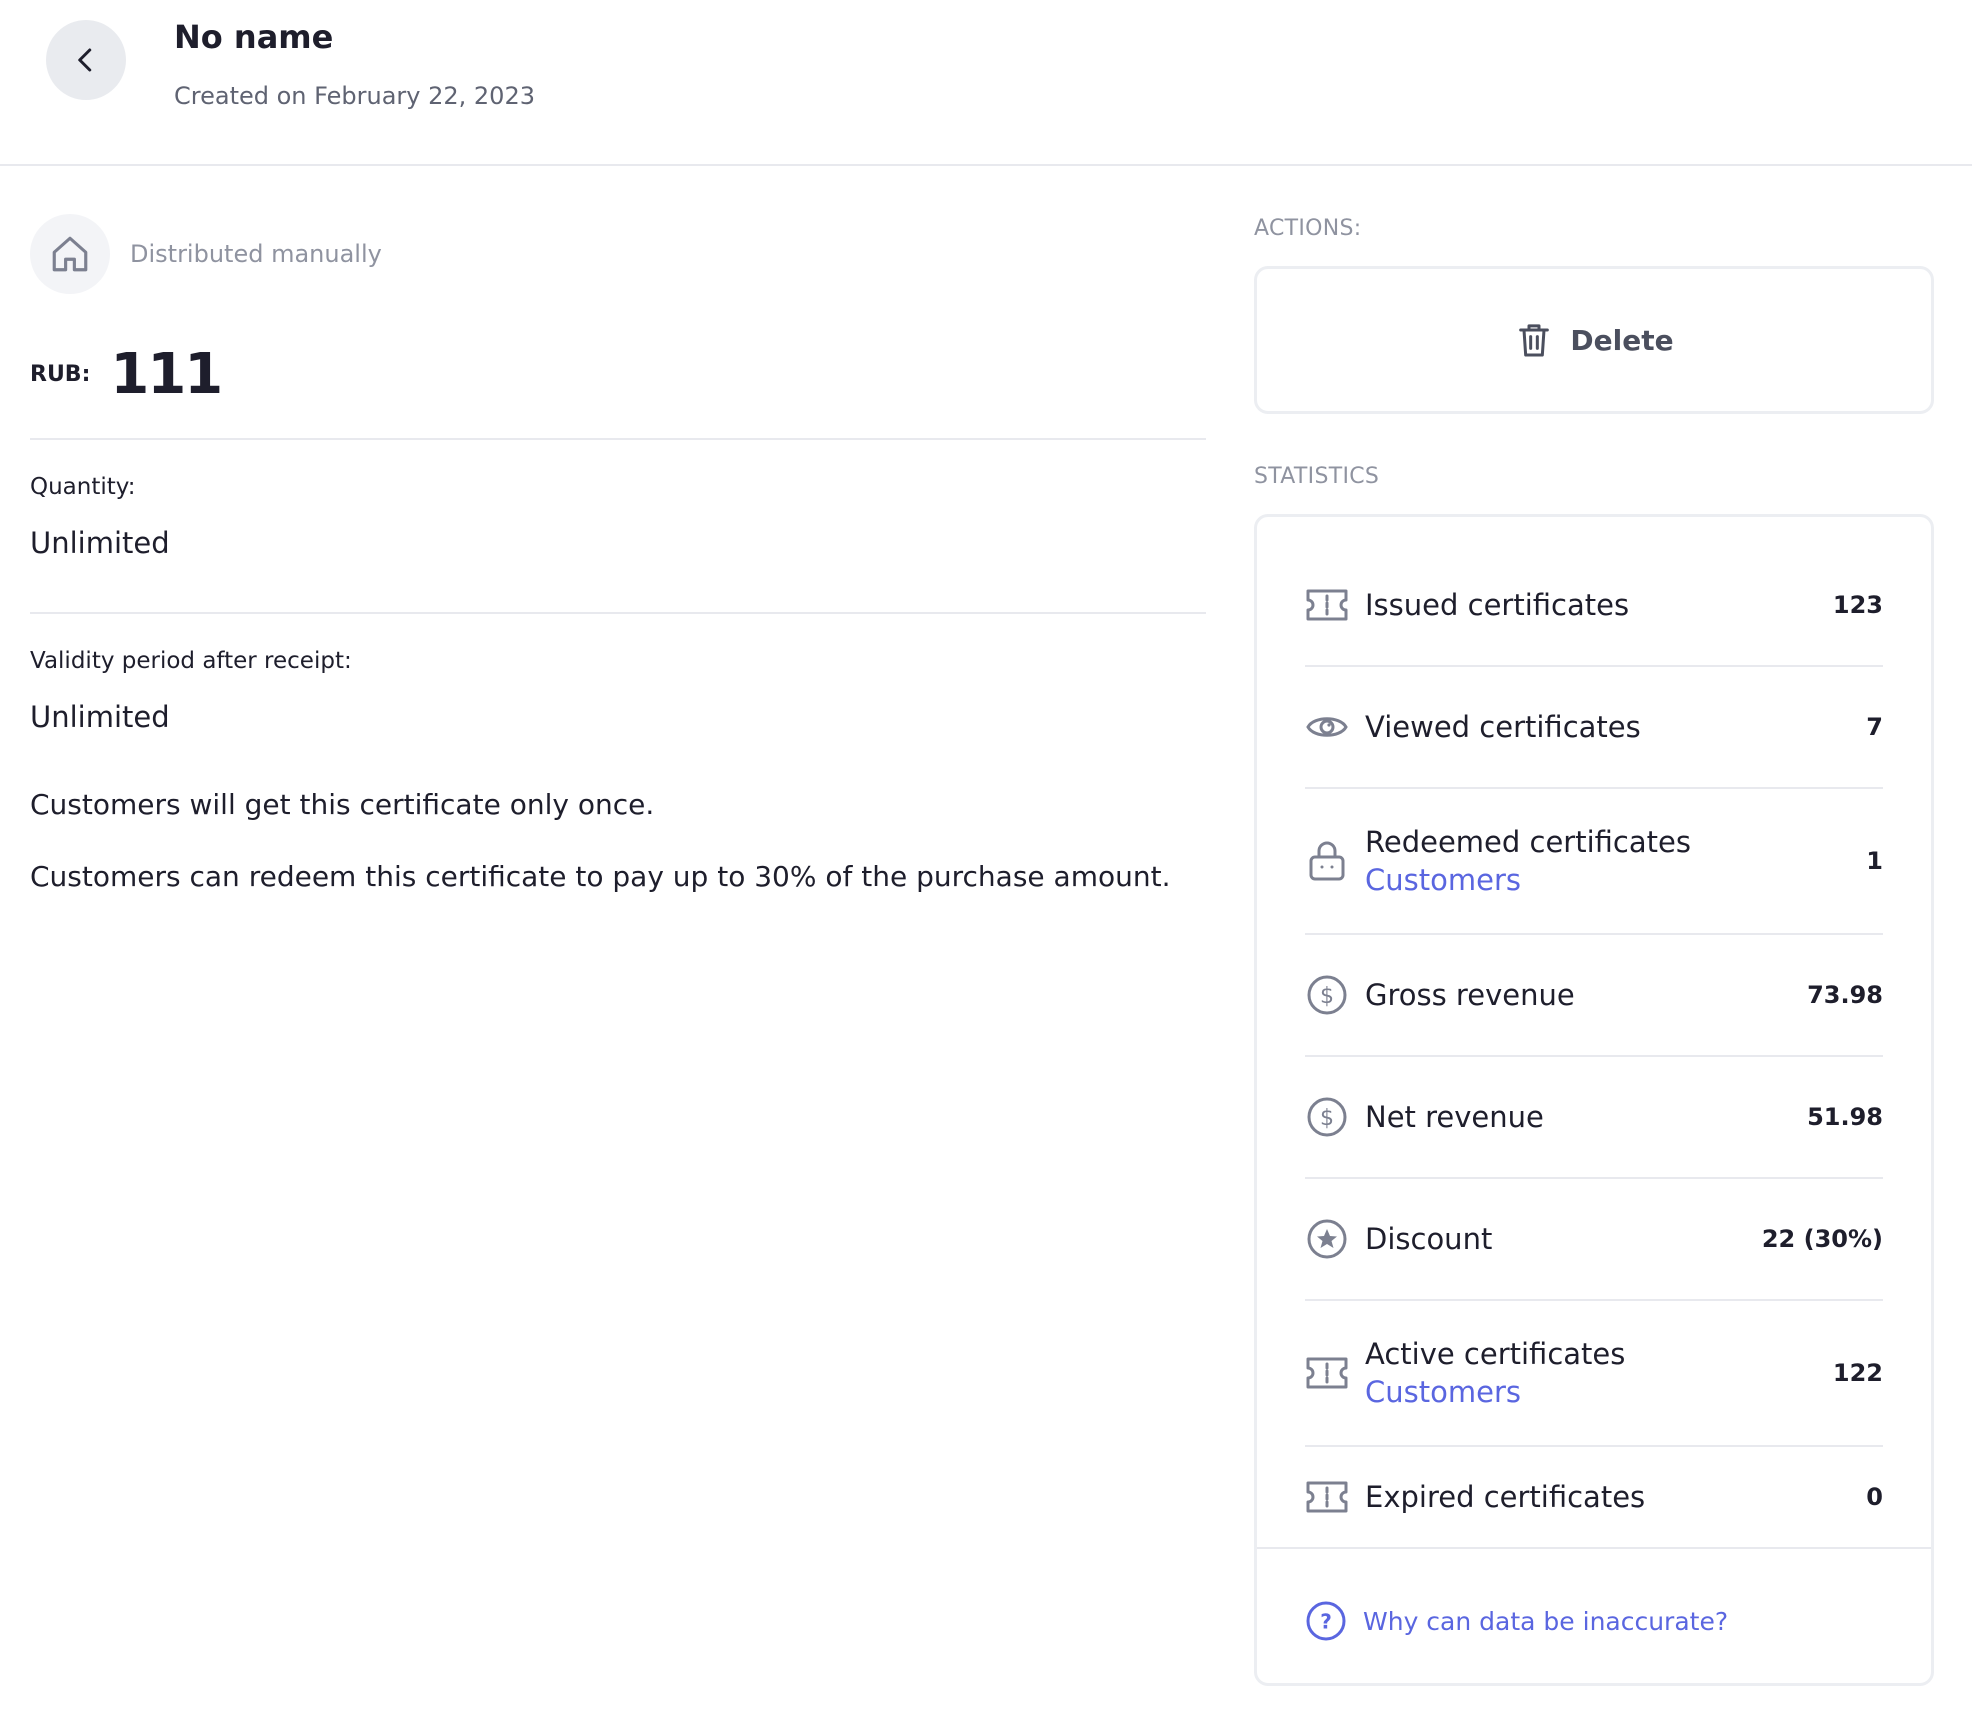 The height and width of the screenshot is (1734, 1972). What do you see at coordinates (1528, 842) in the screenshot?
I see `stat-label: Redeemed certificates` at bounding box center [1528, 842].